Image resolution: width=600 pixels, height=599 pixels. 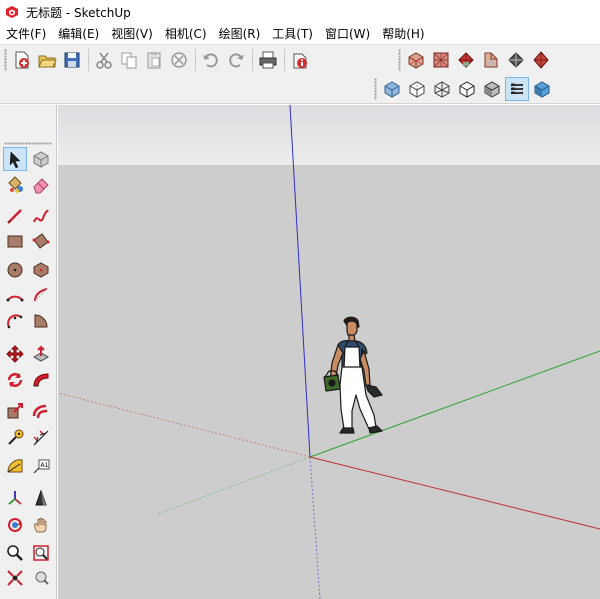 I want to click on back-view-icon, so click(x=516, y=60).